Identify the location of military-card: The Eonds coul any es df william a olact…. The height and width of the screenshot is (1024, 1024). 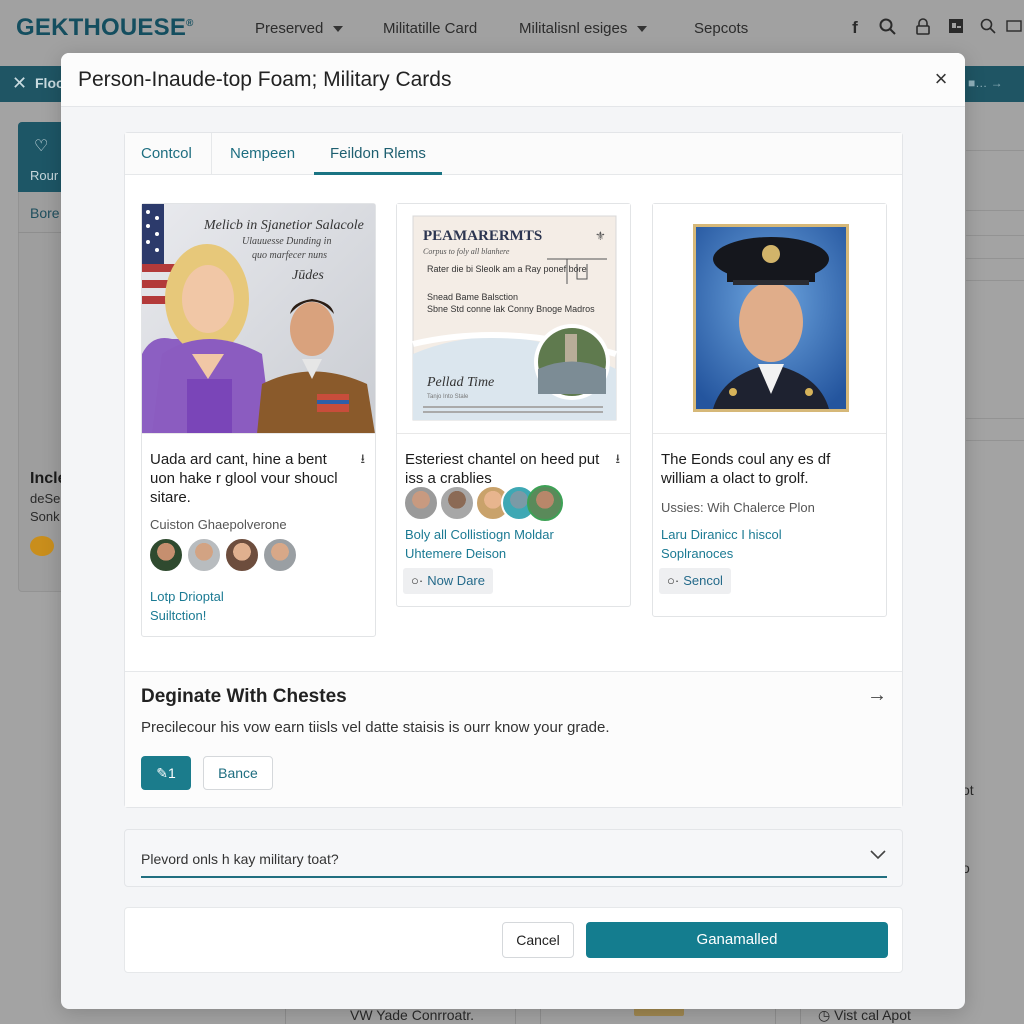
(769, 410).